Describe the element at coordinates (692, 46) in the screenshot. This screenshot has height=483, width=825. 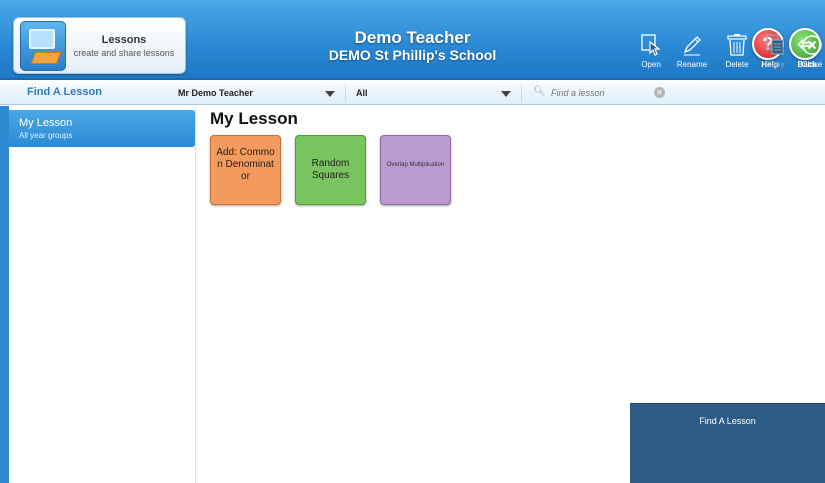
I see `pencil-icon` at that location.